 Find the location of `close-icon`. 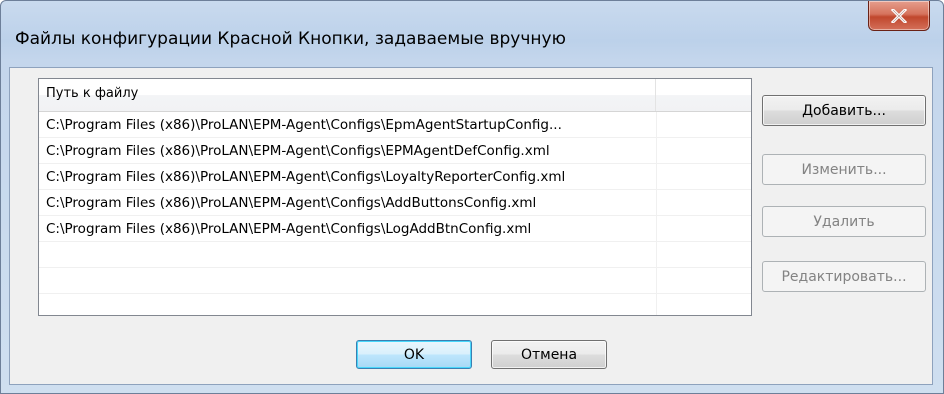

close-icon is located at coordinates (899, 15).